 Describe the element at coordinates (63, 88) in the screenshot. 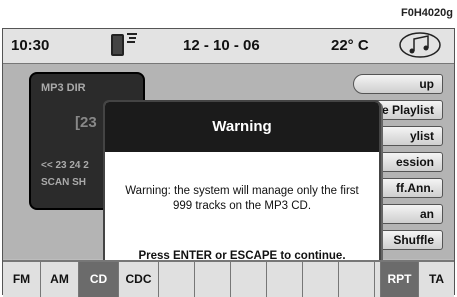

I see `mp3-dir-label: MP3 DIR` at that location.